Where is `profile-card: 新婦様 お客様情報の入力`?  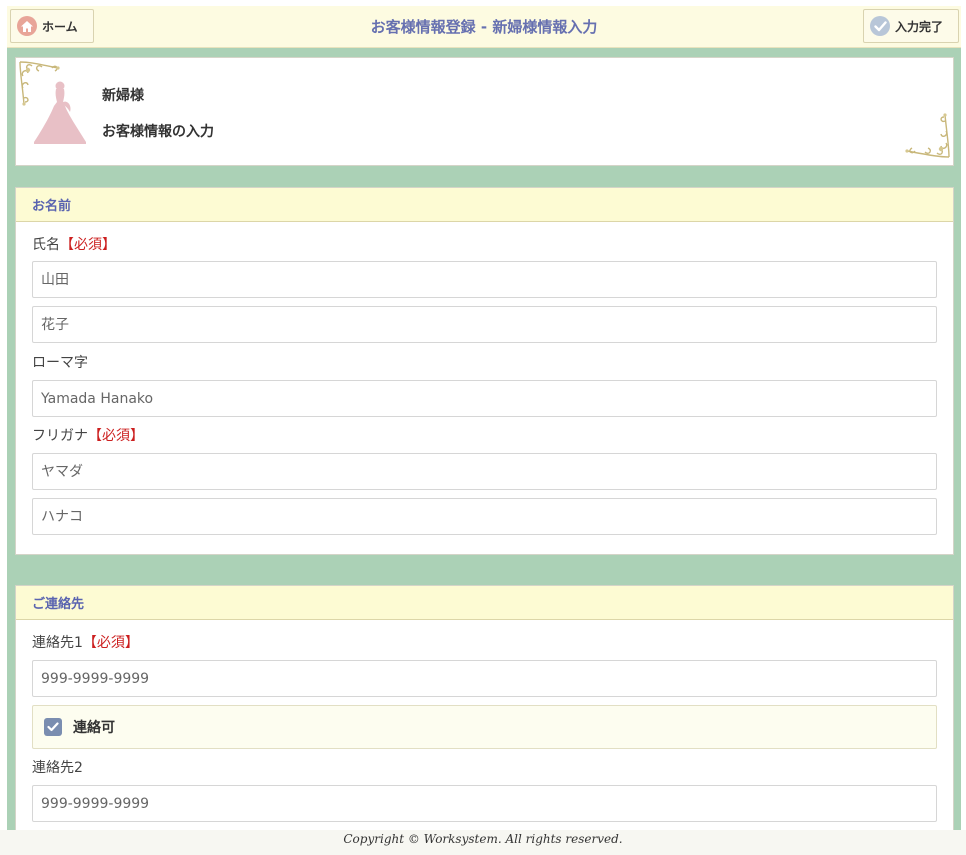 profile-card: 新婦様 お客様情報の入力 is located at coordinates (484, 111).